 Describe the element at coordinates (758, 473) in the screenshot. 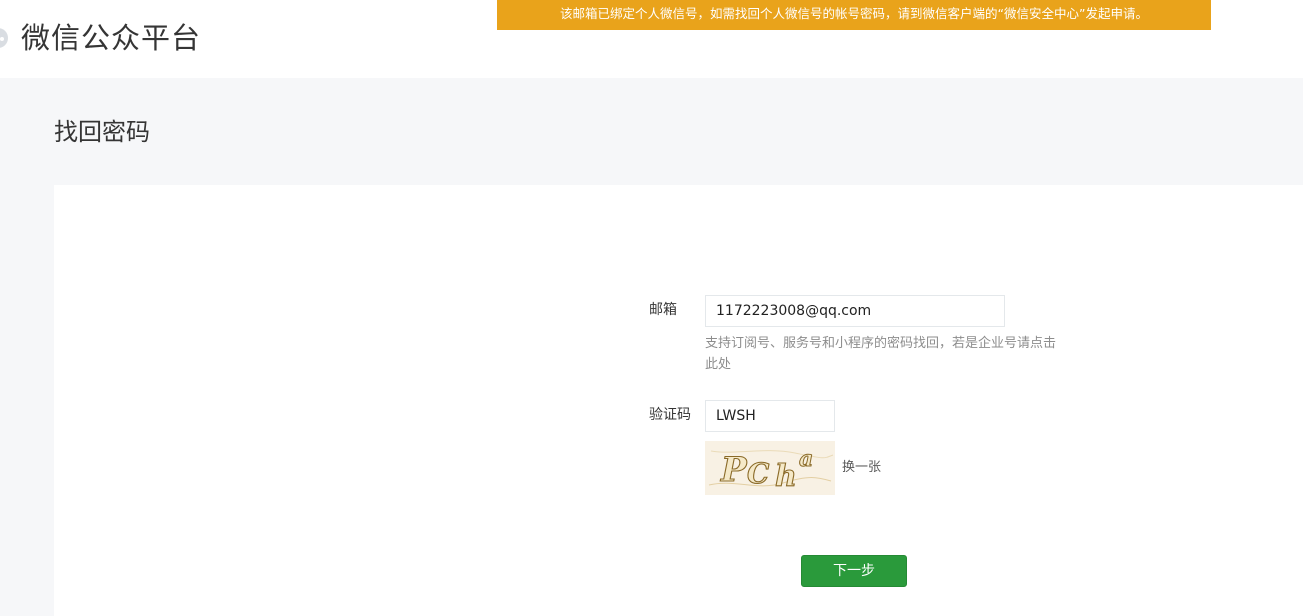

I see `captcha-glyph-c: C` at that location.